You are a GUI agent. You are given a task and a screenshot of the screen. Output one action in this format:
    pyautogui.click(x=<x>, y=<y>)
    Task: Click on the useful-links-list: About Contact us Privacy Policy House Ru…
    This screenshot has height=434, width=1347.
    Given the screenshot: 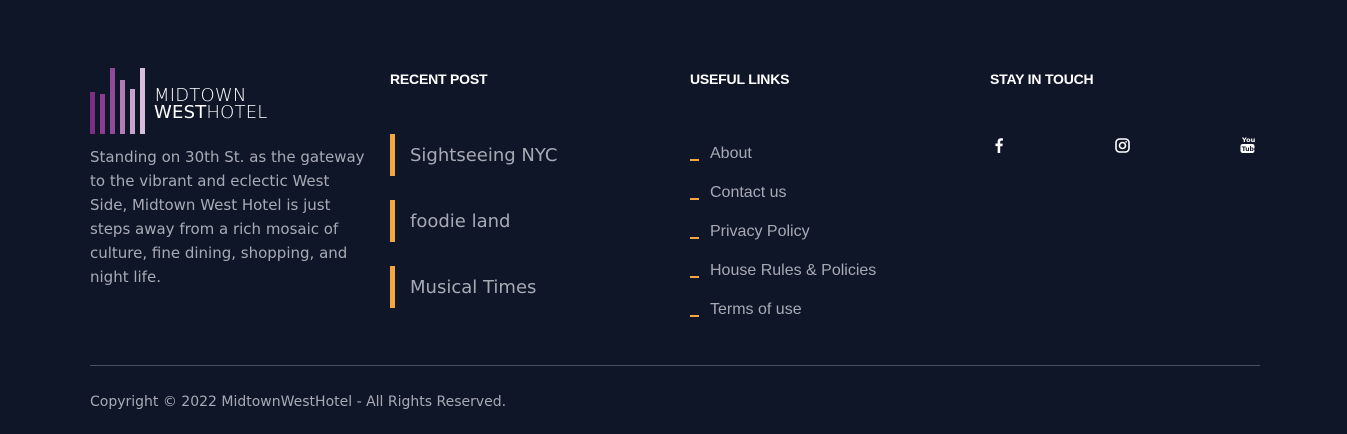 What is the action you would take?
    pyautogui.click(x=783, y=231)
    